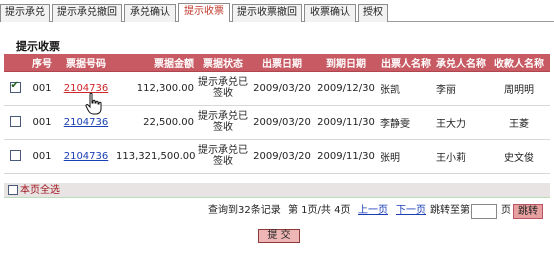  Describe the element at coordinates (411, 211) in the screenshot. I see `next-page-link: 下一页` at that location.